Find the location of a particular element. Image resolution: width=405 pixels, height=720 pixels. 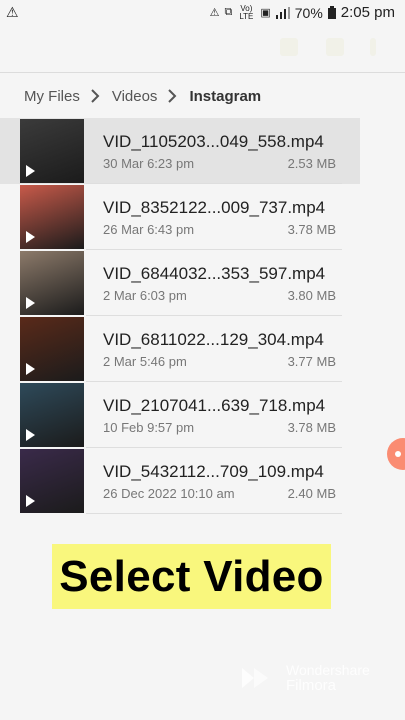

file-date: 26 Mar 6:43 pm is located at coordinates (149, 229).